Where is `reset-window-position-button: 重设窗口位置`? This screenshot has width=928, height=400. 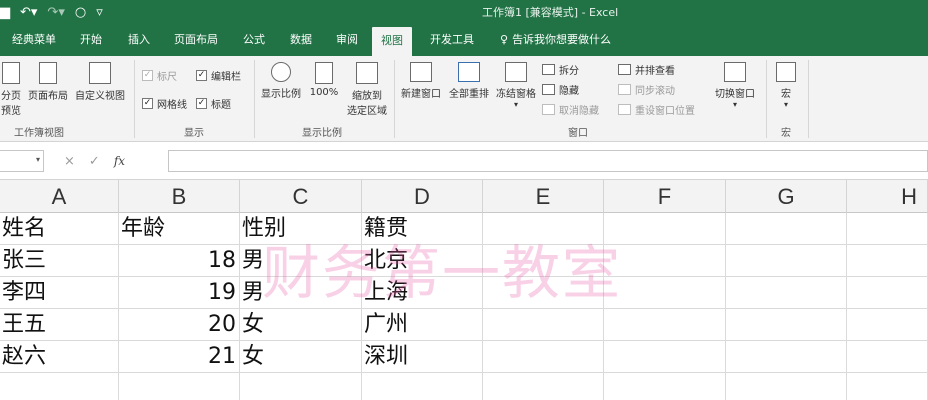 reset-window-position-button: 重设窗口位置 is located at coordinates (656, 109).